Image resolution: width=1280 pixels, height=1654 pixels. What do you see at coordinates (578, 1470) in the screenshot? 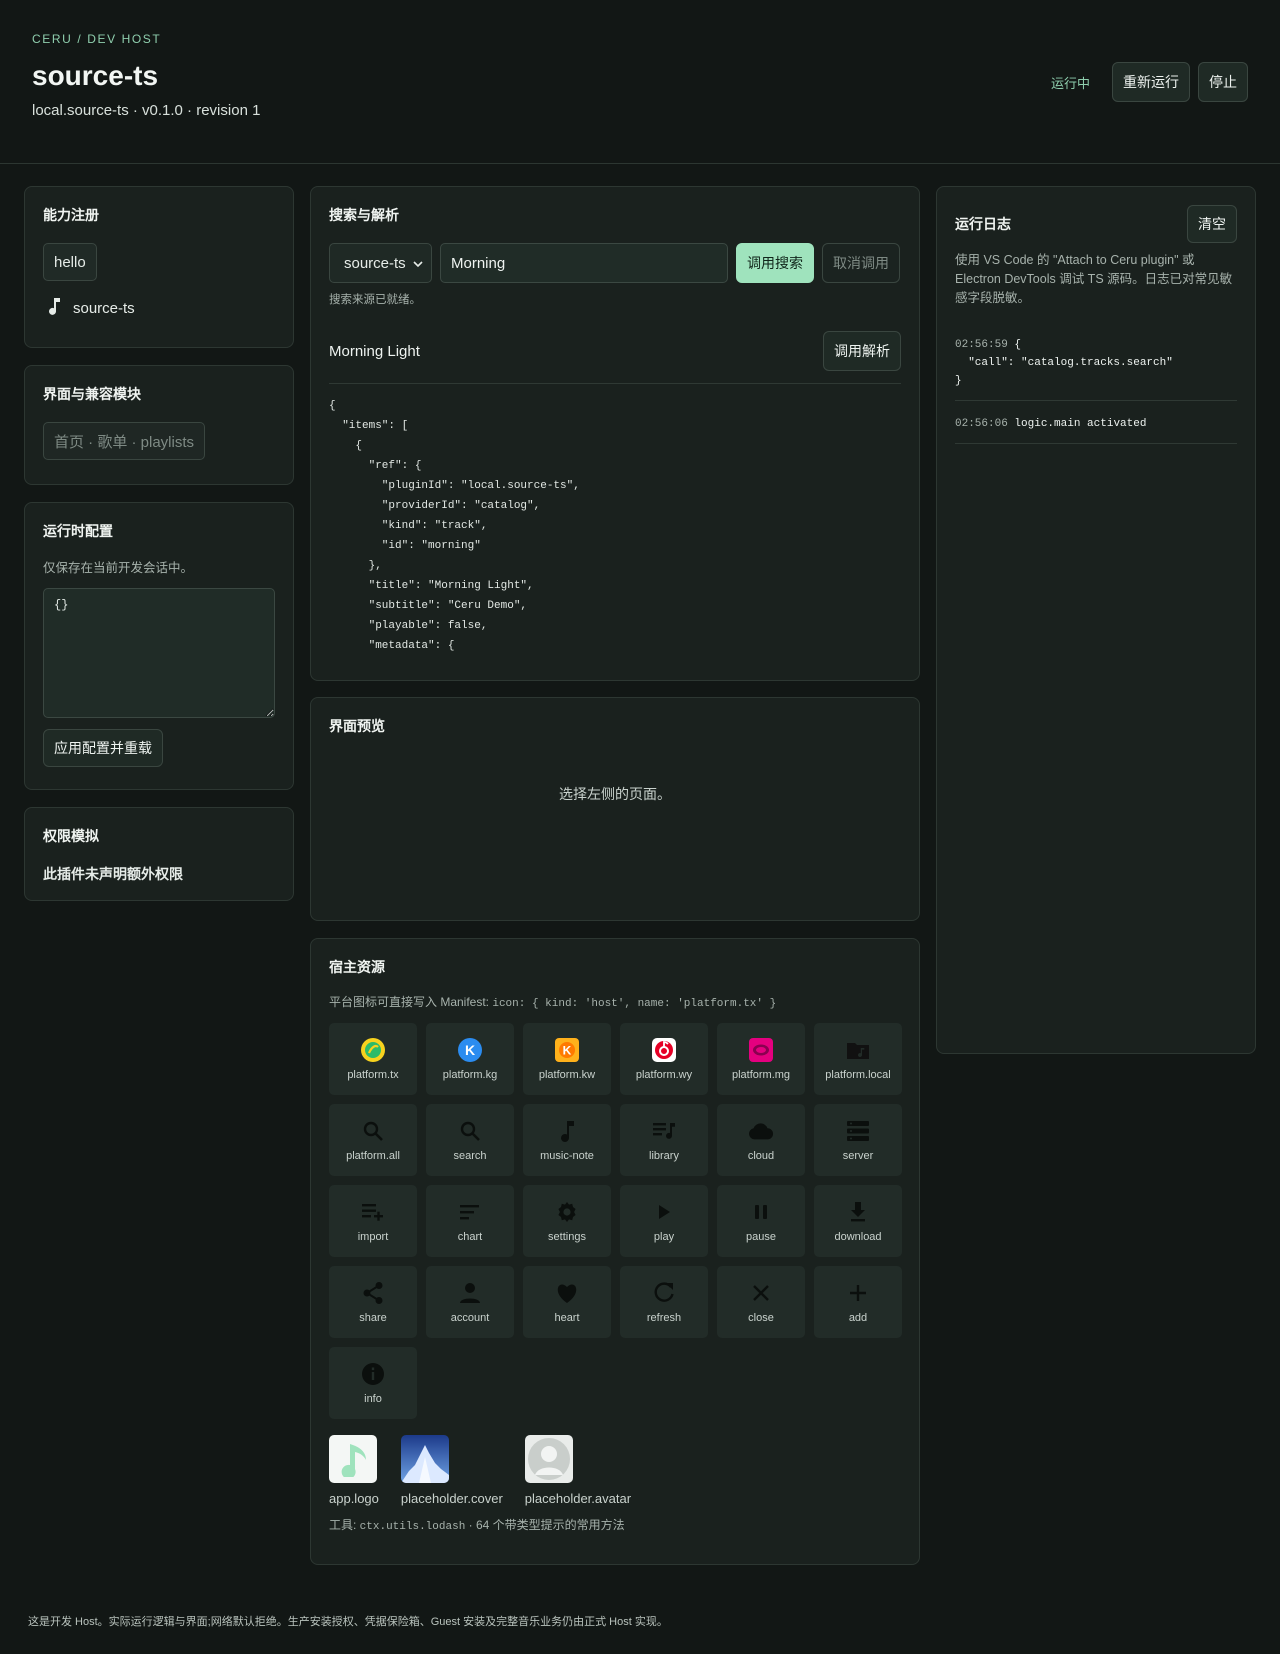
I see `asset-placeholder-avatar: placeholder.avatar` at bounding box center [578, 1470].